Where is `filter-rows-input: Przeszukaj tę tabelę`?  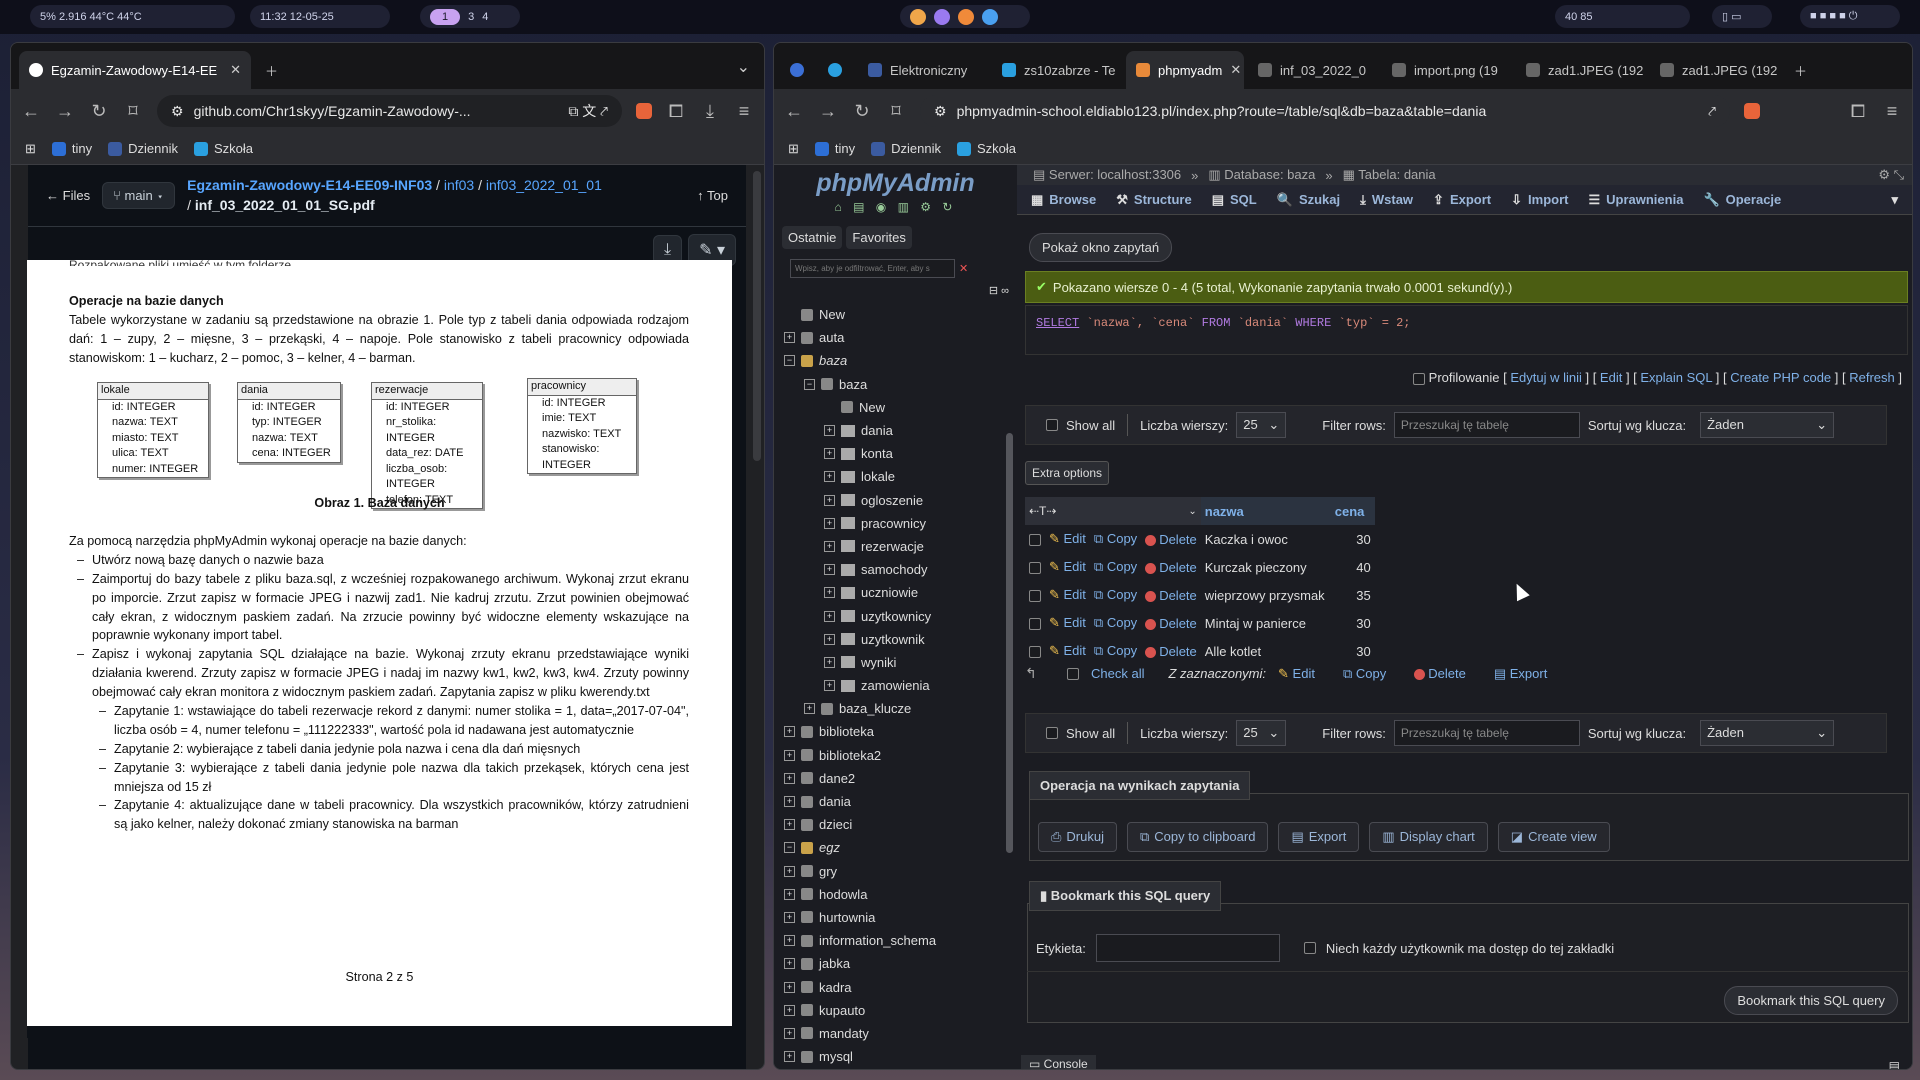
filter-rows-input: Przeszukaj tę tabelę is located at coordinates (1486, 733).